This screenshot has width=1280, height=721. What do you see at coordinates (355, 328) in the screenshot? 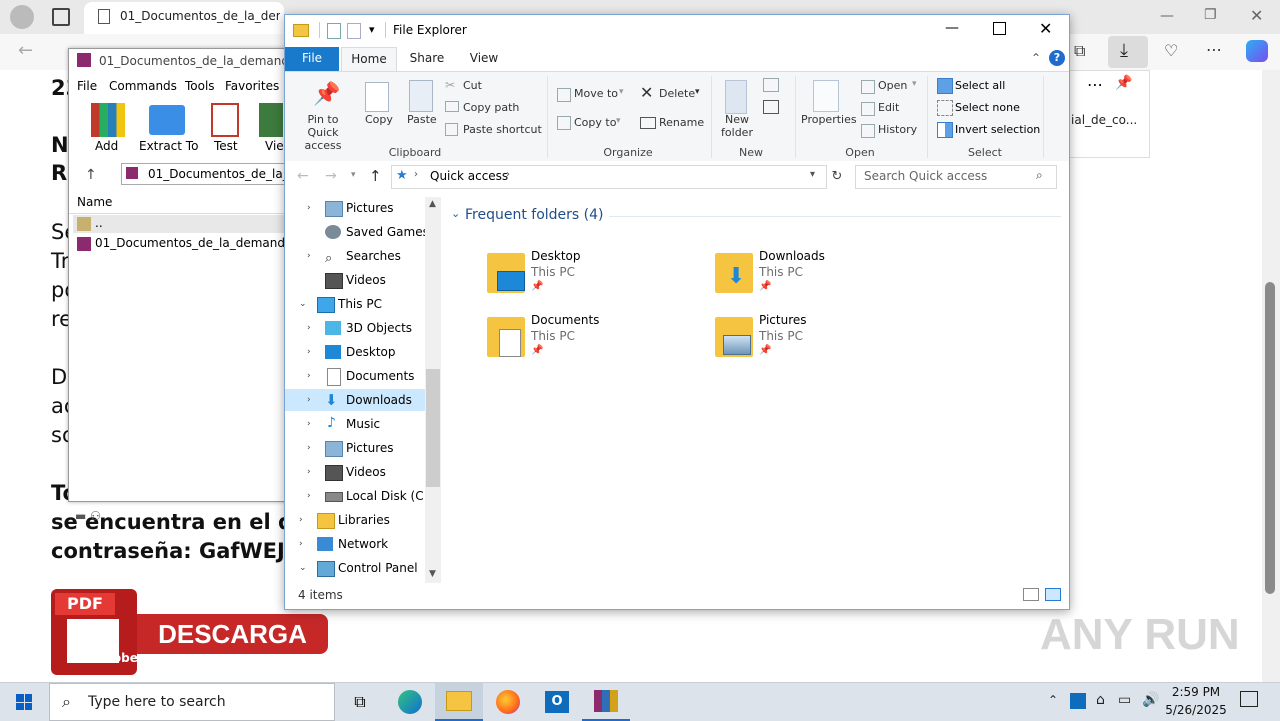
I see `tree-item-3d-objects: › 3D Objects` at bounding box center [355, 328].